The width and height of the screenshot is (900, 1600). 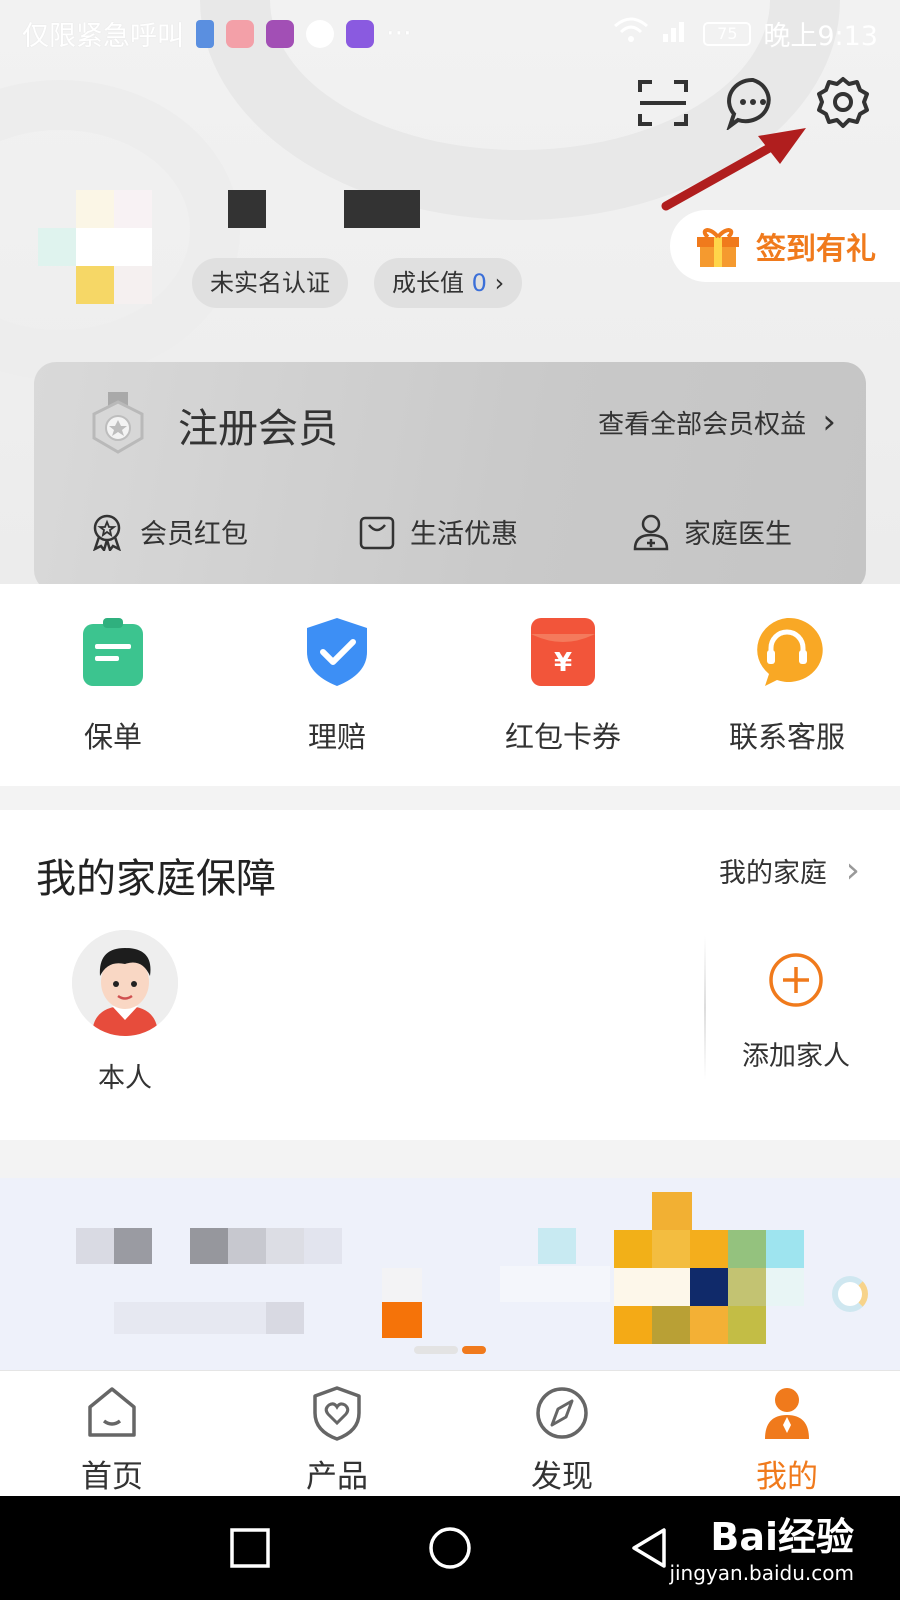 What do you see at coordinates (787, 1440) in the screenshot?
I see `tab-mine: 我的` at bounding box center [787, 1440].